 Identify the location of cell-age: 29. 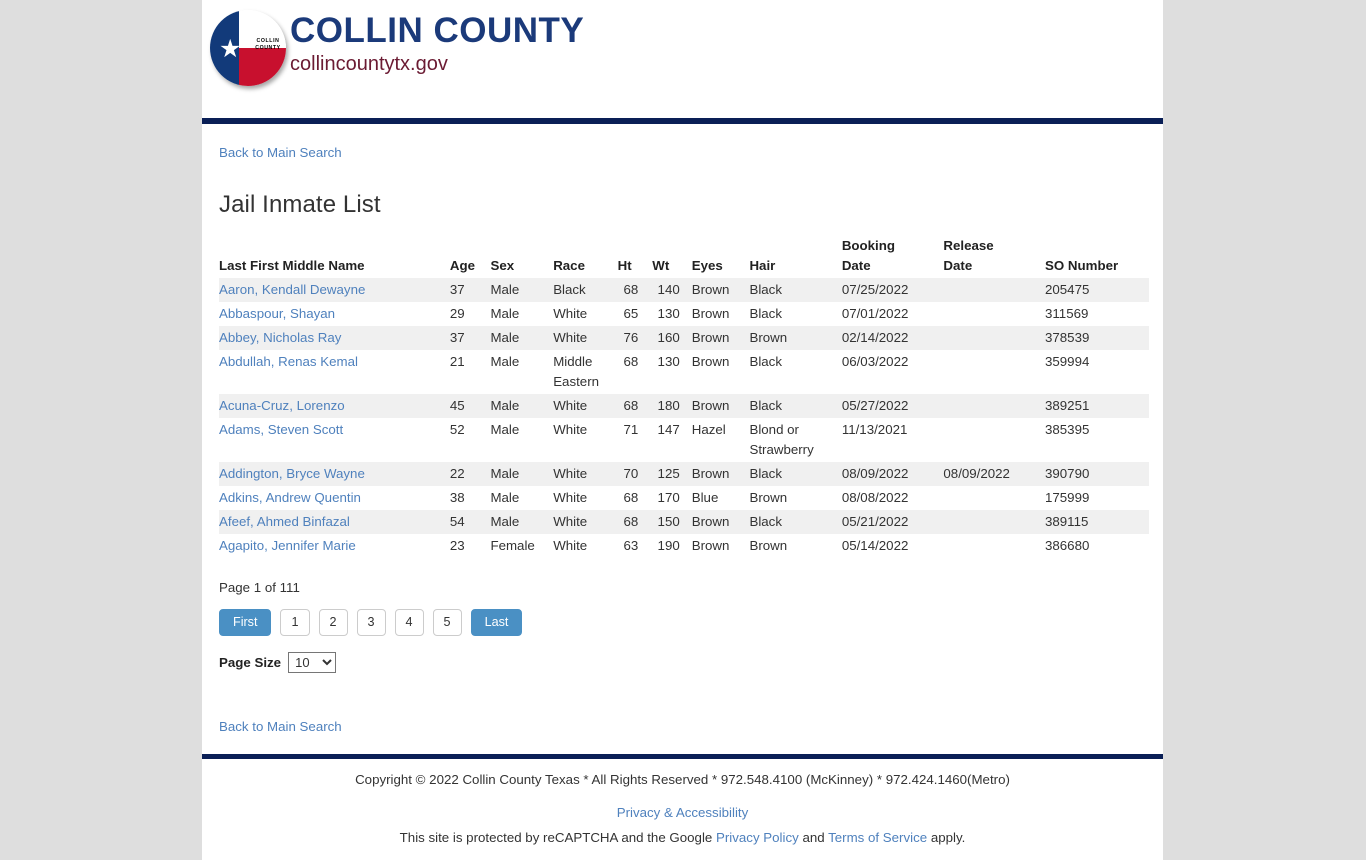
(457, 313).